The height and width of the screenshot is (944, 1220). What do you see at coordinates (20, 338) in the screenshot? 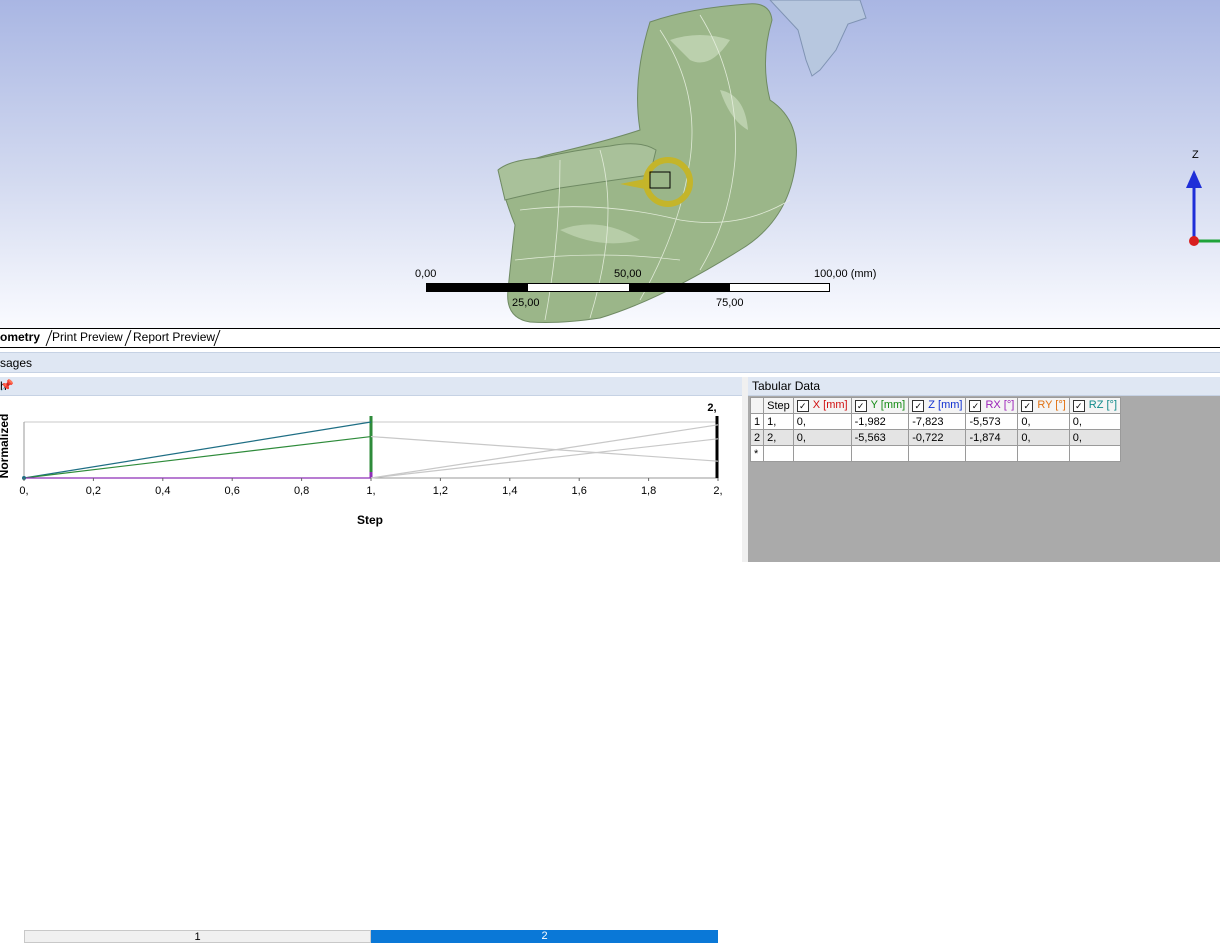
I see `tab-geometry: ometry` at bounding box center [20, 338].